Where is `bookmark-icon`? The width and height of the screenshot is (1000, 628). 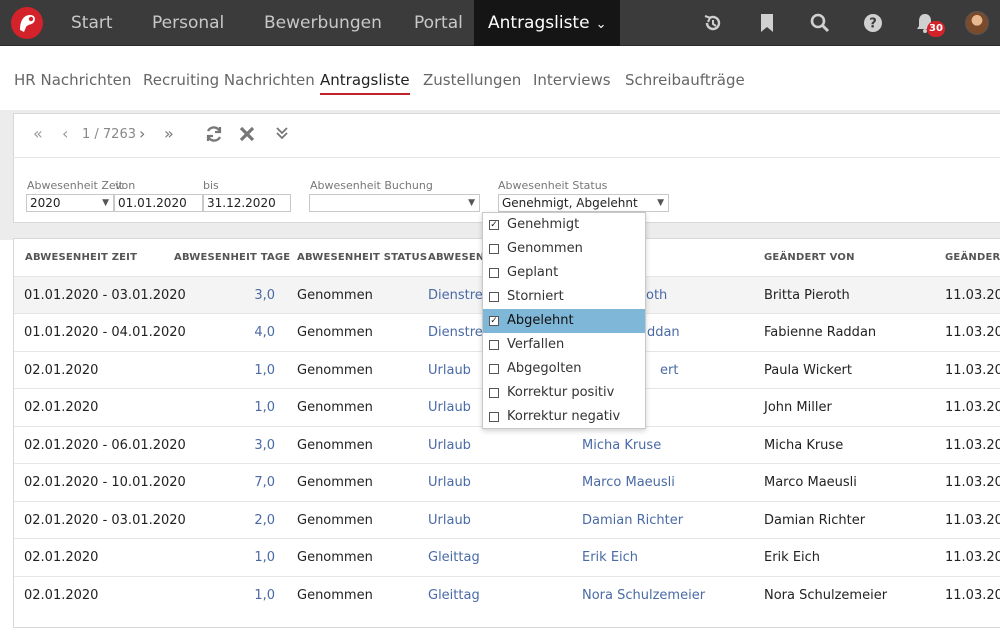
bookmark-icon is located at coordinates (767, 23).